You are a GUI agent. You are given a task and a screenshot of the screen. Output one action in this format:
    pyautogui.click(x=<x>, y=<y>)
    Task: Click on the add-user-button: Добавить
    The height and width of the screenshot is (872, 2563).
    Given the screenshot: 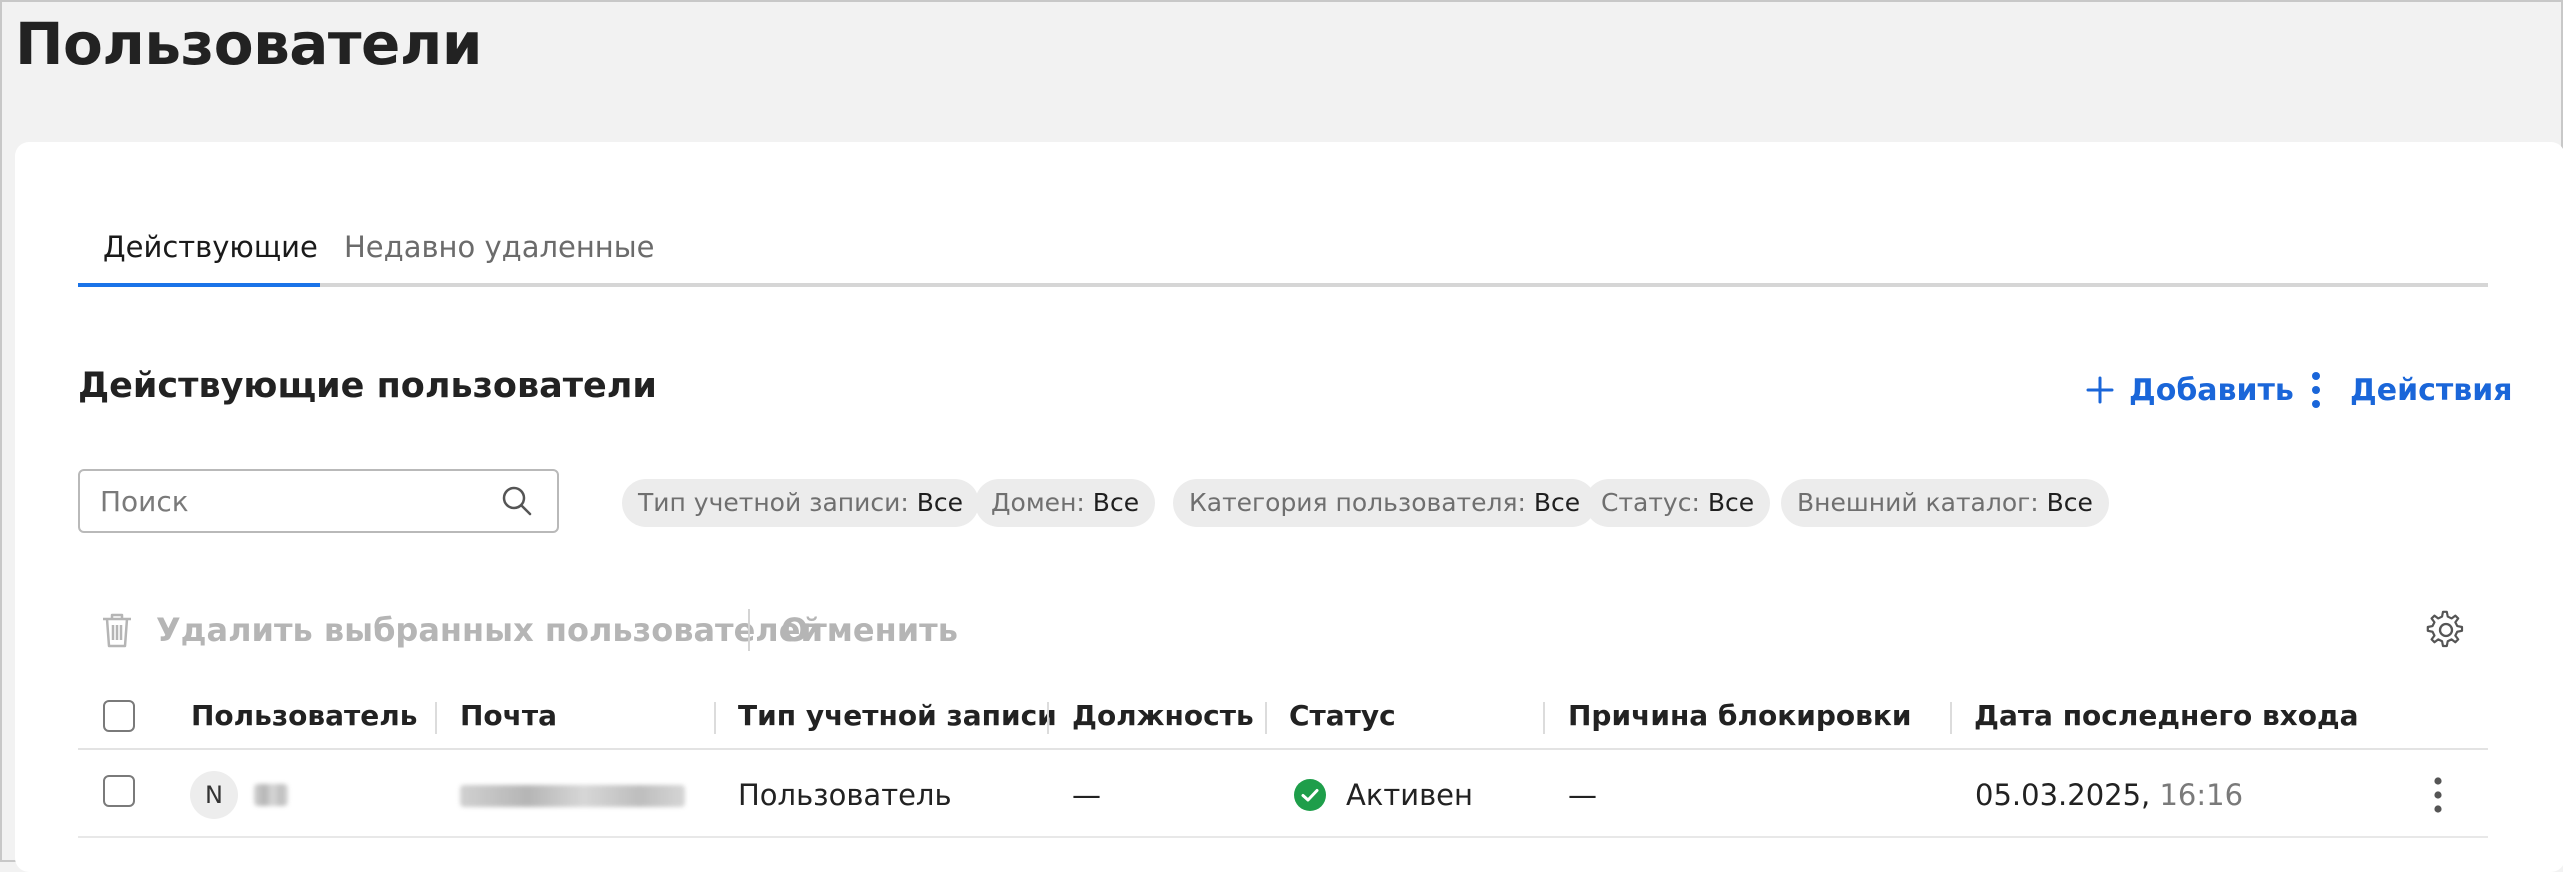 What is the action you would take?
    pyautogui.click(x=2189, y=390)
    